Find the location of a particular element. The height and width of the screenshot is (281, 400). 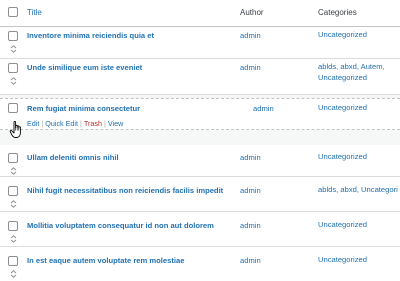

category-link: ablds, abxd, Autem, is located at coordinates (351, 66).